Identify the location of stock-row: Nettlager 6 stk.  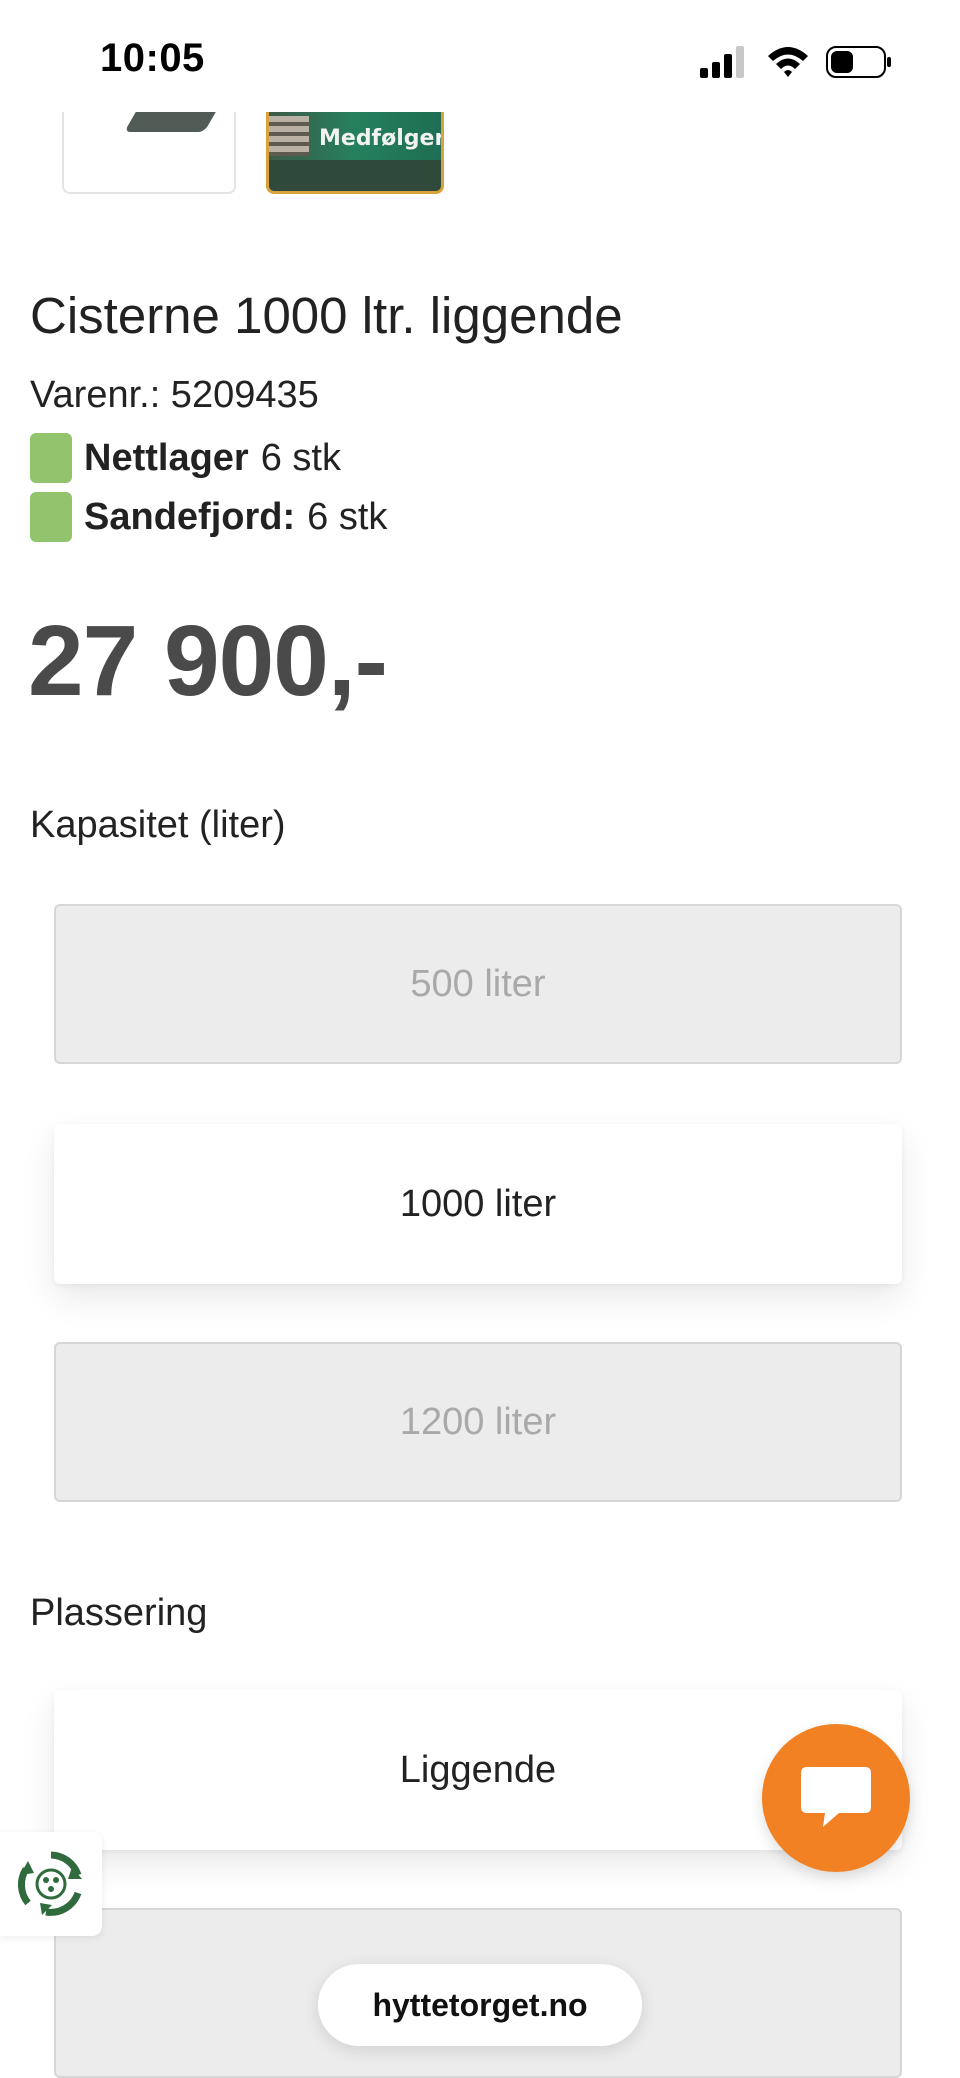
(185, 458).